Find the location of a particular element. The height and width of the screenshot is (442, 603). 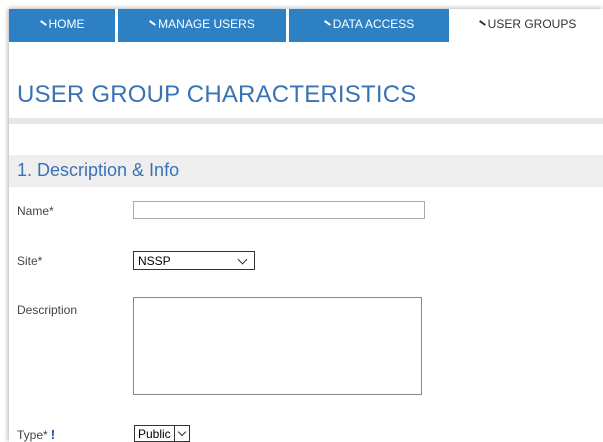

type-label-text: Type* is located at coordinates (32, 435).